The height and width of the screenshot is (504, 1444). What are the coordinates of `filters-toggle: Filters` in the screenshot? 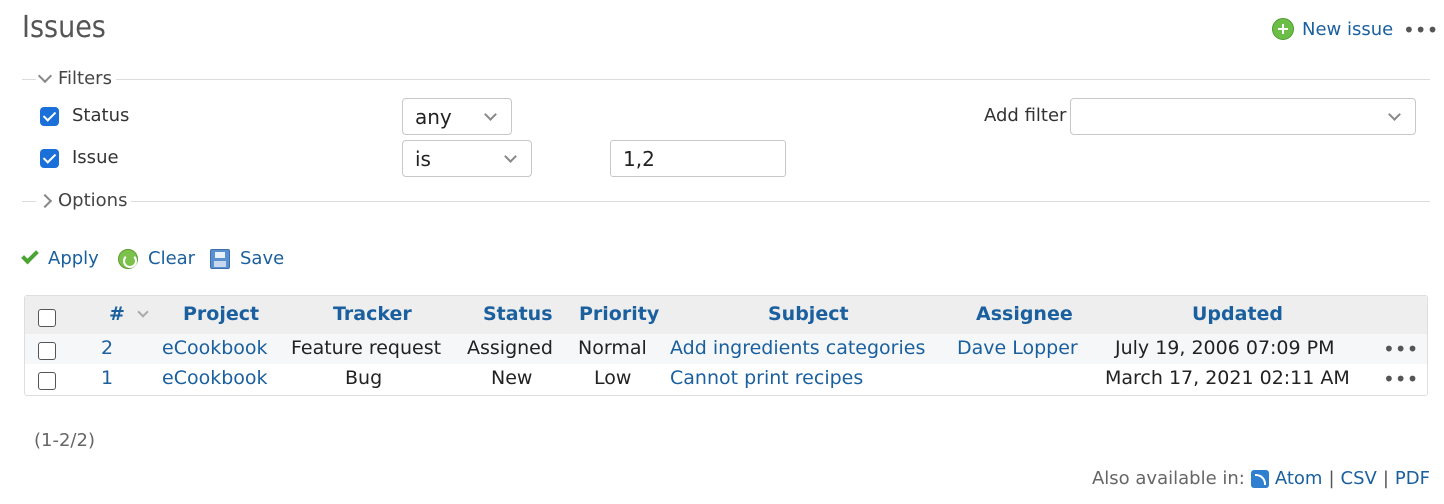 It's located at (76, 78).